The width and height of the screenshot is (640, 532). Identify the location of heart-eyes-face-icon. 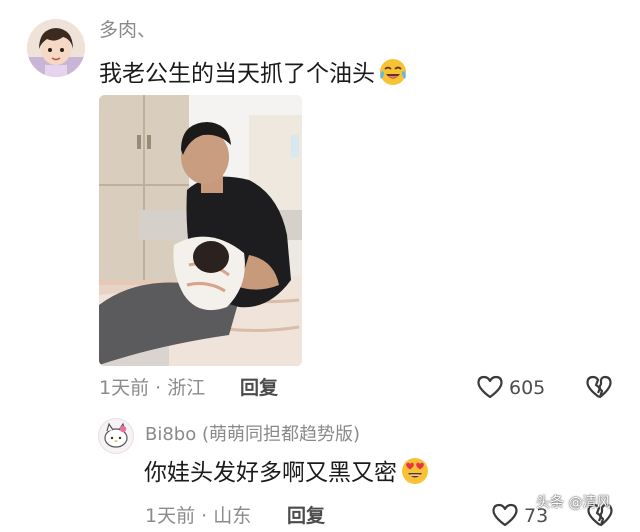
(415, 475).